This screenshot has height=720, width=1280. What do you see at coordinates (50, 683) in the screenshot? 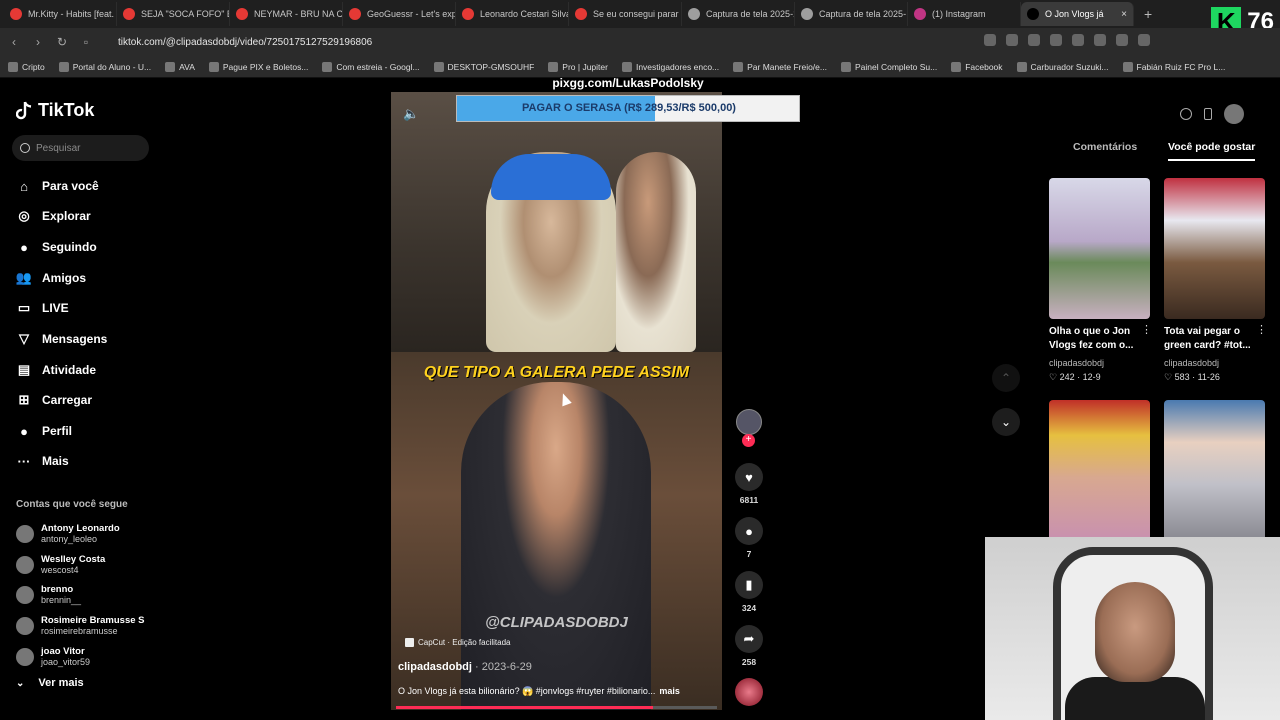
I see `see-more-button: ⌄ Ver mais` at bounding box center [50, 683].